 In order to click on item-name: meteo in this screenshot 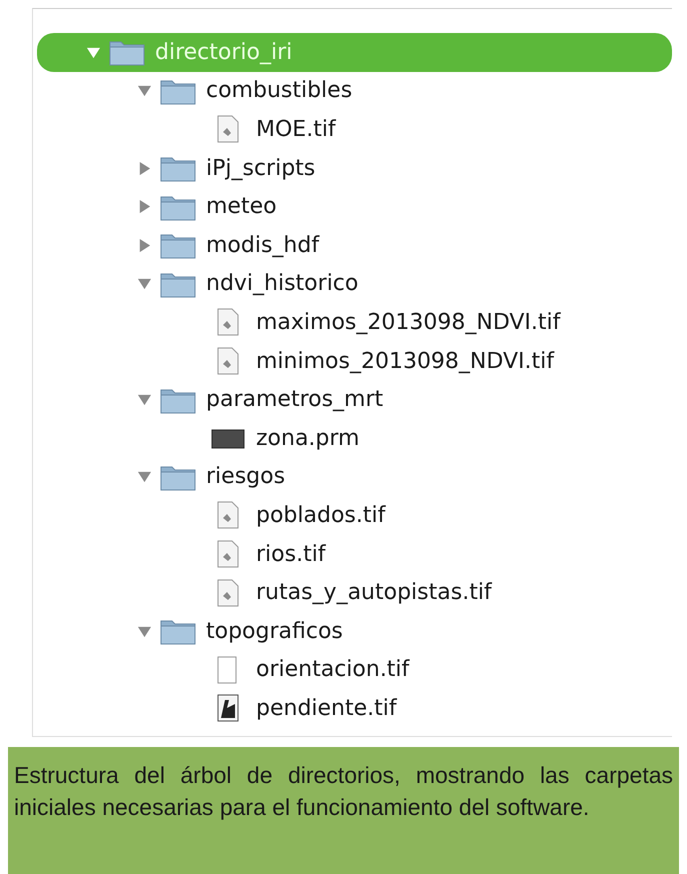, I will do `click(241, 207)`.